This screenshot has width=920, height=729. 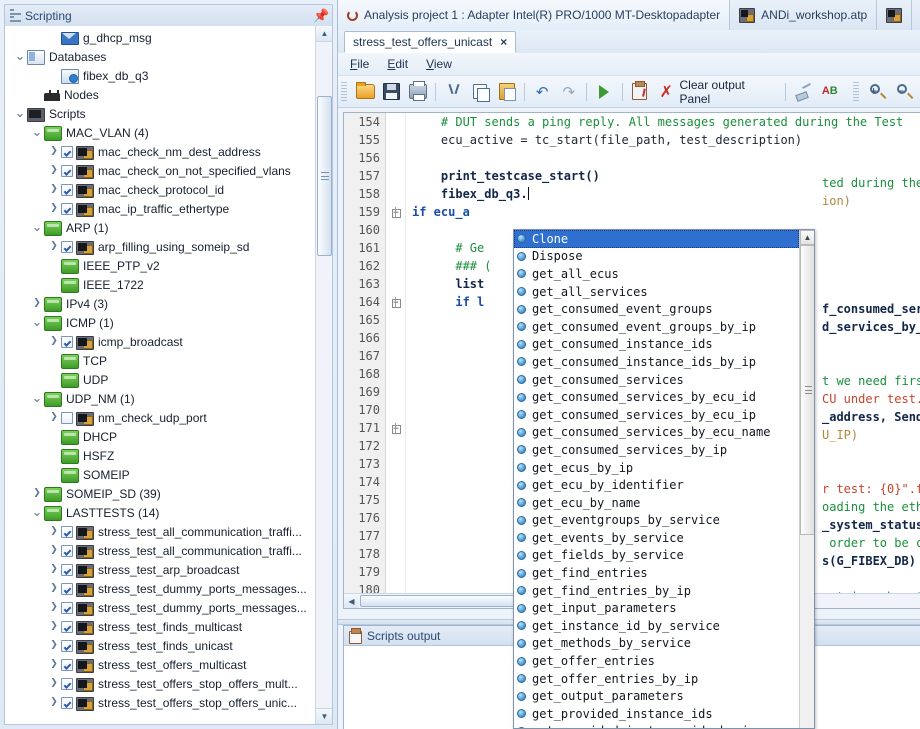 What do you see at coordinates (159, 151) in the screenshot?
I see `tree-item: ❯ mac_check_nm_dest_address` at bounding box center [159, 151].